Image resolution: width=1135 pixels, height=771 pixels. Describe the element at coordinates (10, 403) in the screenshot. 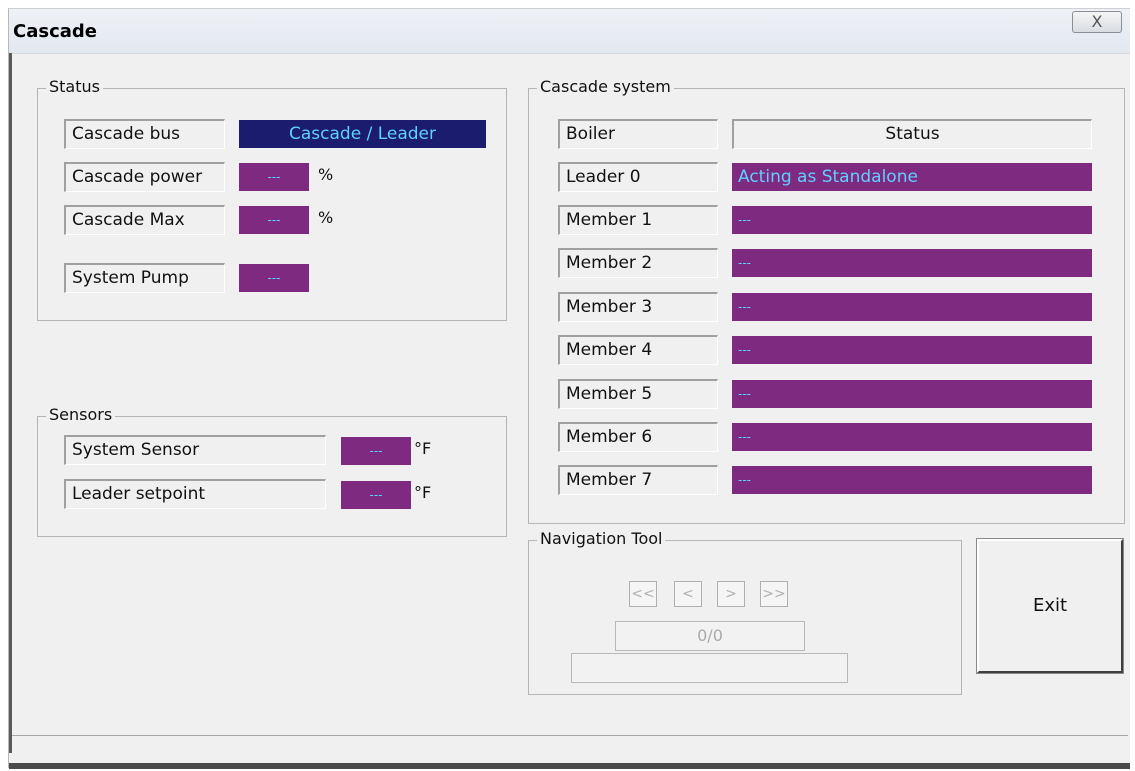

I see `window-left-edge` at that location.